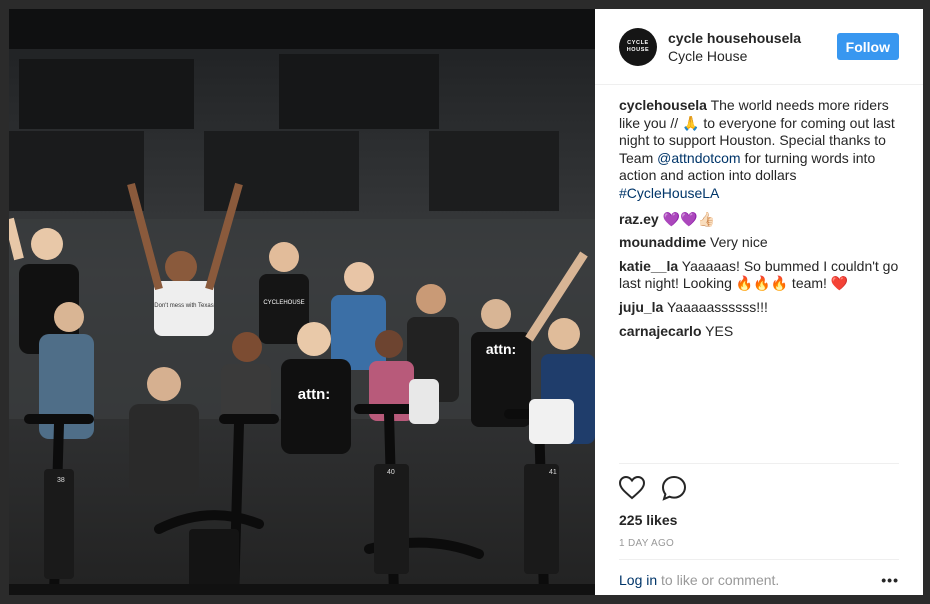 The height and width of the screenshot is (604, 930). I want to click on comment-username: raz.ey, so click(639, 219).